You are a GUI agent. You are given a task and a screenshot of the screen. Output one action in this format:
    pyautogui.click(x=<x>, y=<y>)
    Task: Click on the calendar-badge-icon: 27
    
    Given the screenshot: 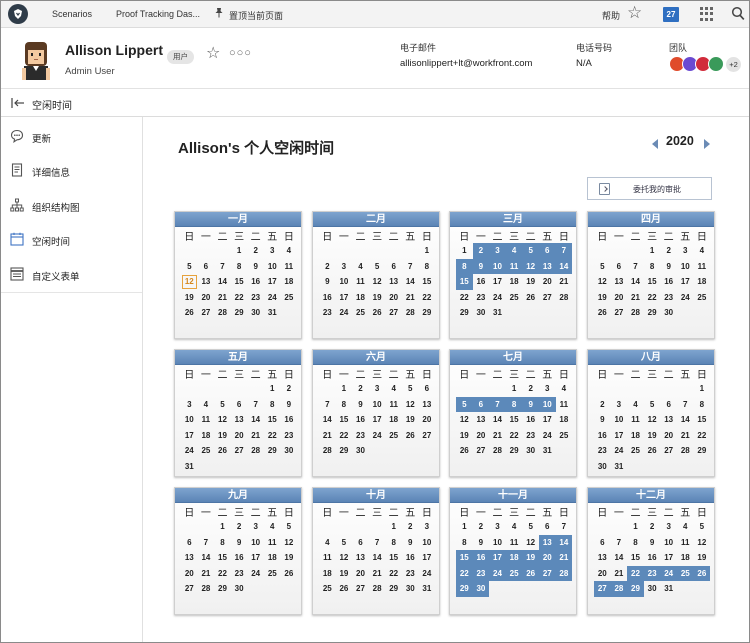 What is the action you would take?
    pyautogui.click(x=671, y=14)
    